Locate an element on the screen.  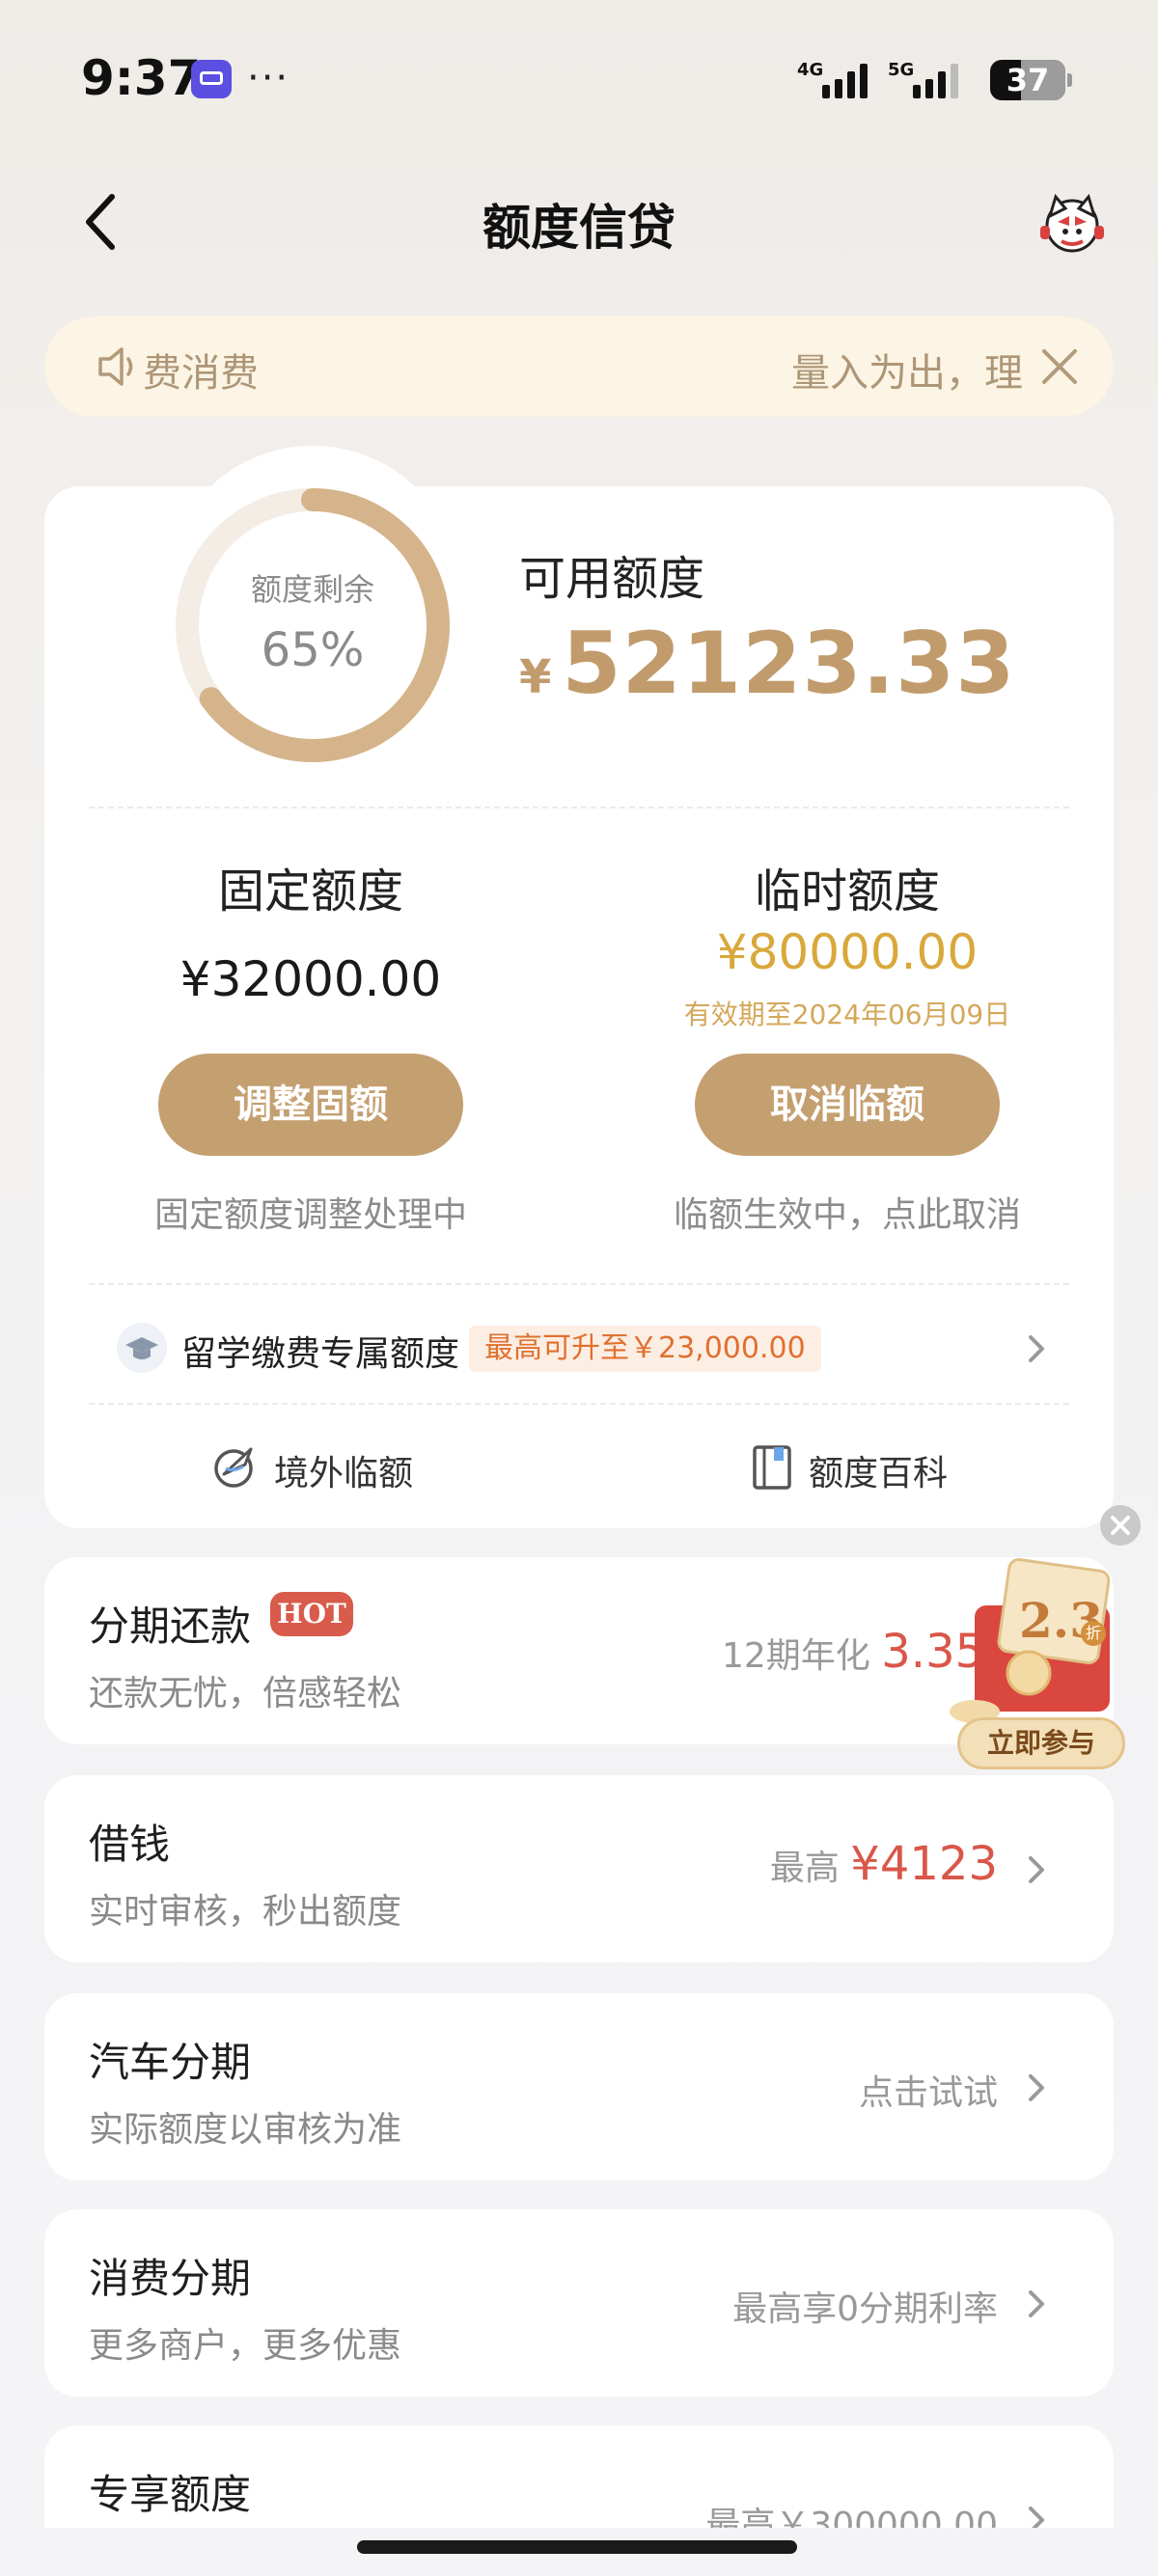
battery-tip-icon is located at coordinates (1069, 80).